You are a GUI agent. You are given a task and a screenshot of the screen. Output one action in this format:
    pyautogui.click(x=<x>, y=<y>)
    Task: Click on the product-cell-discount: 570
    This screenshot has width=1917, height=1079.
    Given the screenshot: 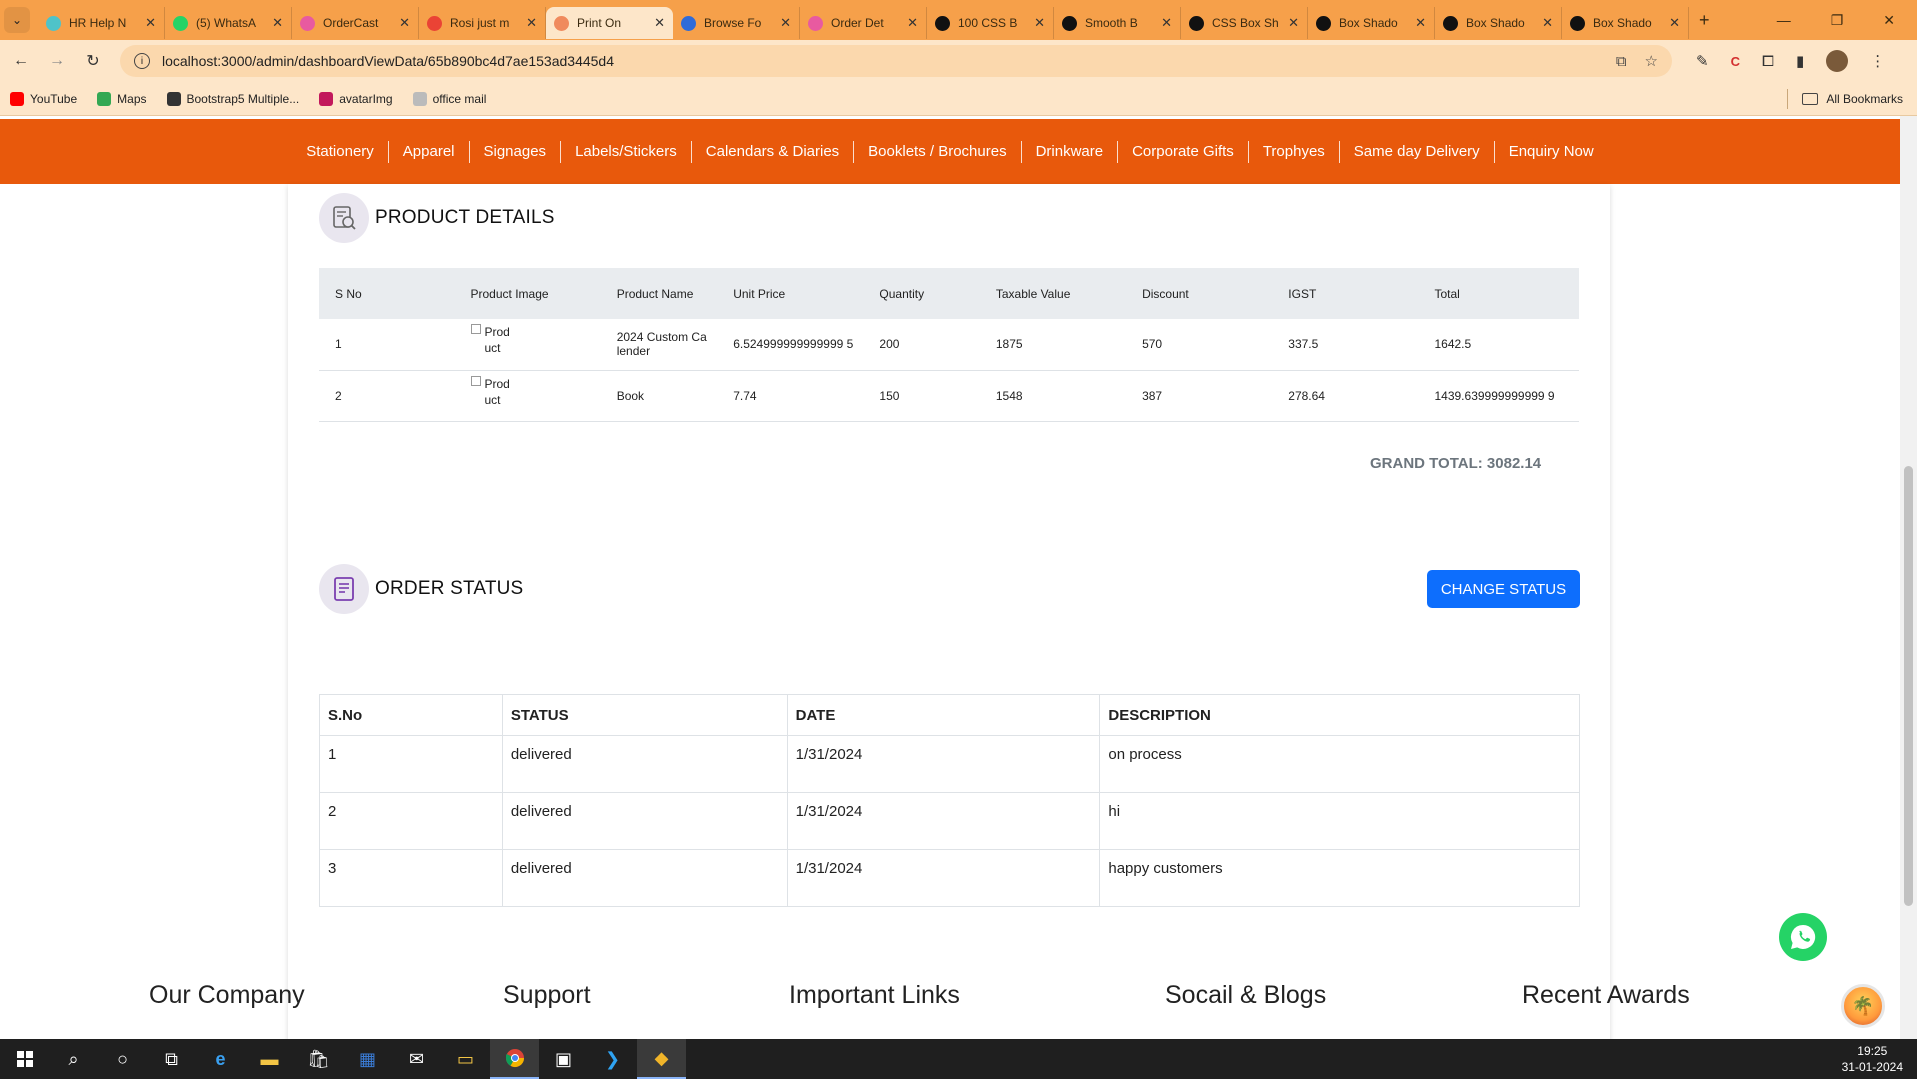 What is the action you would take?
    pyautogui.click(x=1199, y=345)
    